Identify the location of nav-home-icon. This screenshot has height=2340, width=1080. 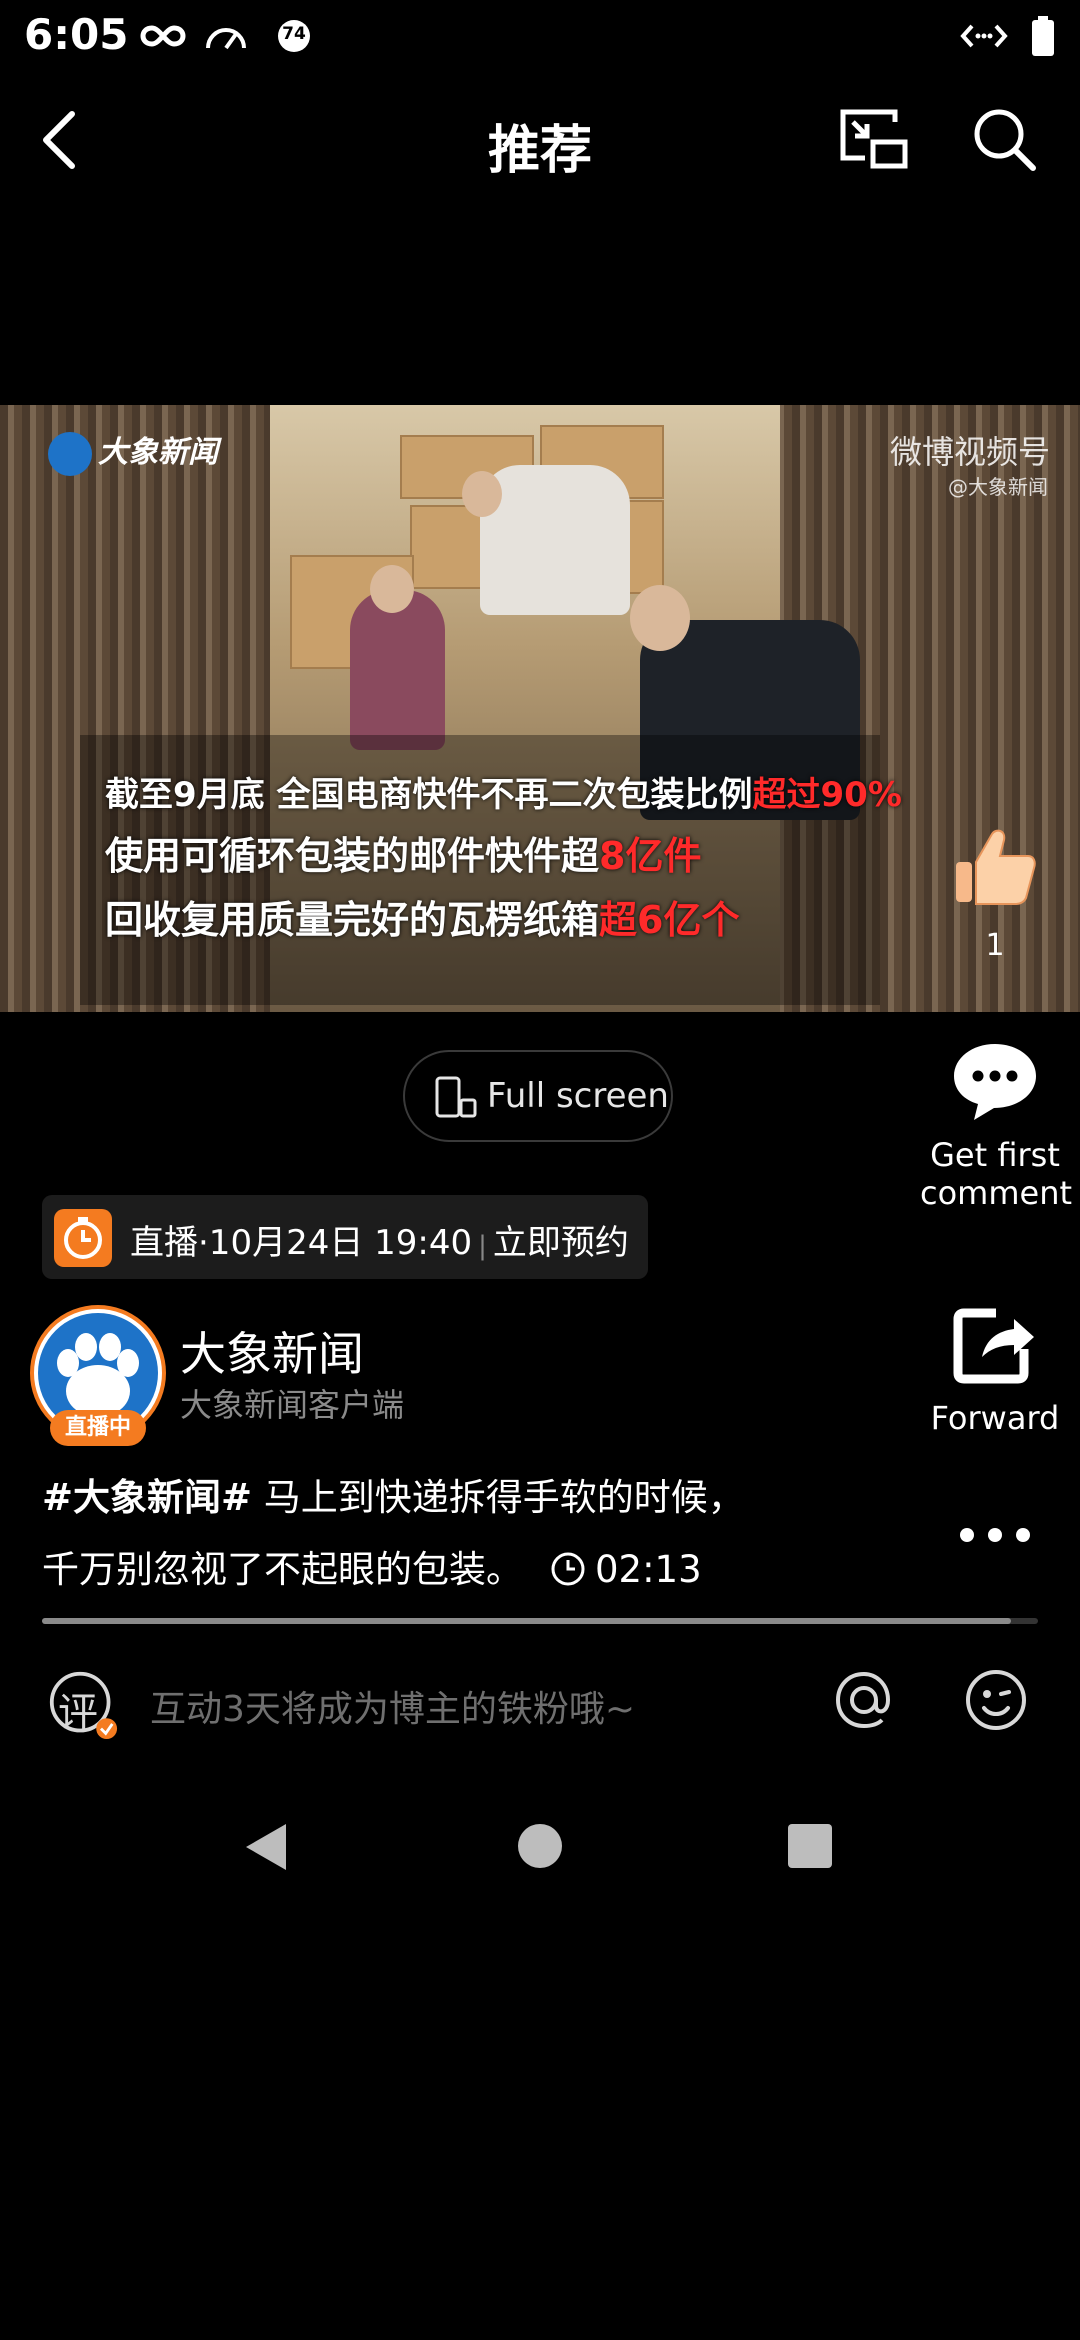
(540, 1846).